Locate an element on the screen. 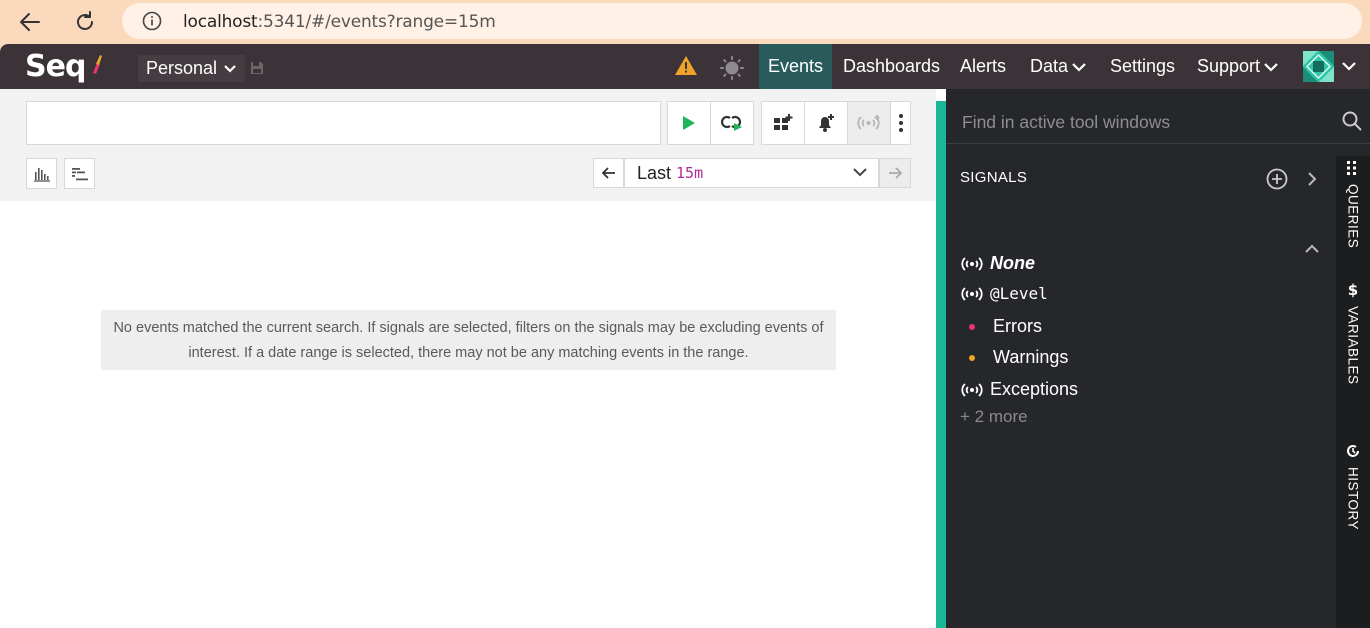 The width and height of the screenshot is (1370, 628). more-signals-link: + 2 more is located at coordinates (994, 417).